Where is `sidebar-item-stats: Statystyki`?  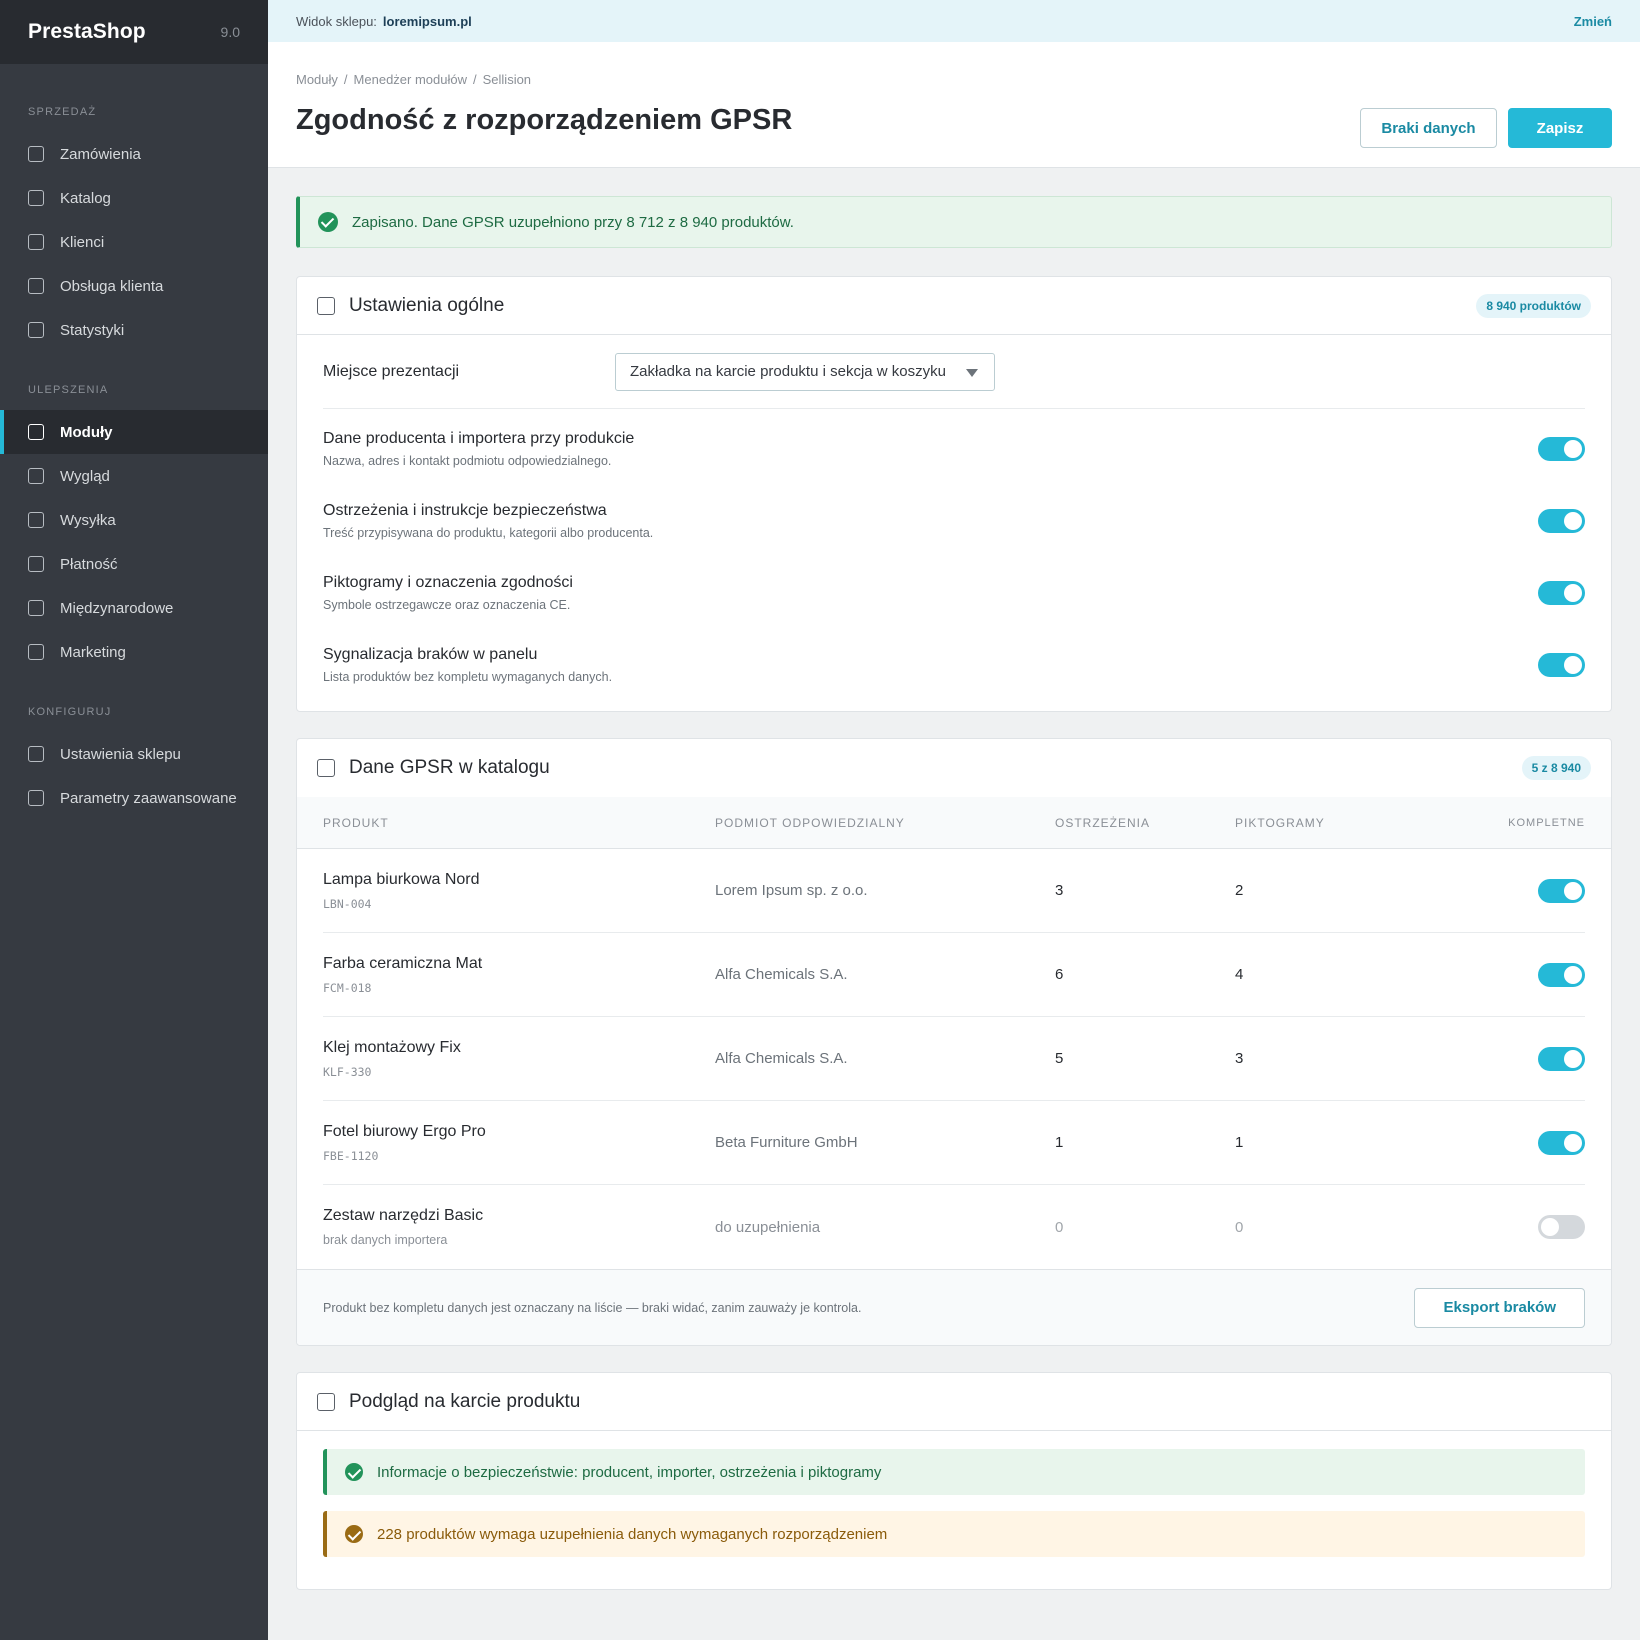
sidebar-item-stats: Statystyki is located at coordinates (134, 330).